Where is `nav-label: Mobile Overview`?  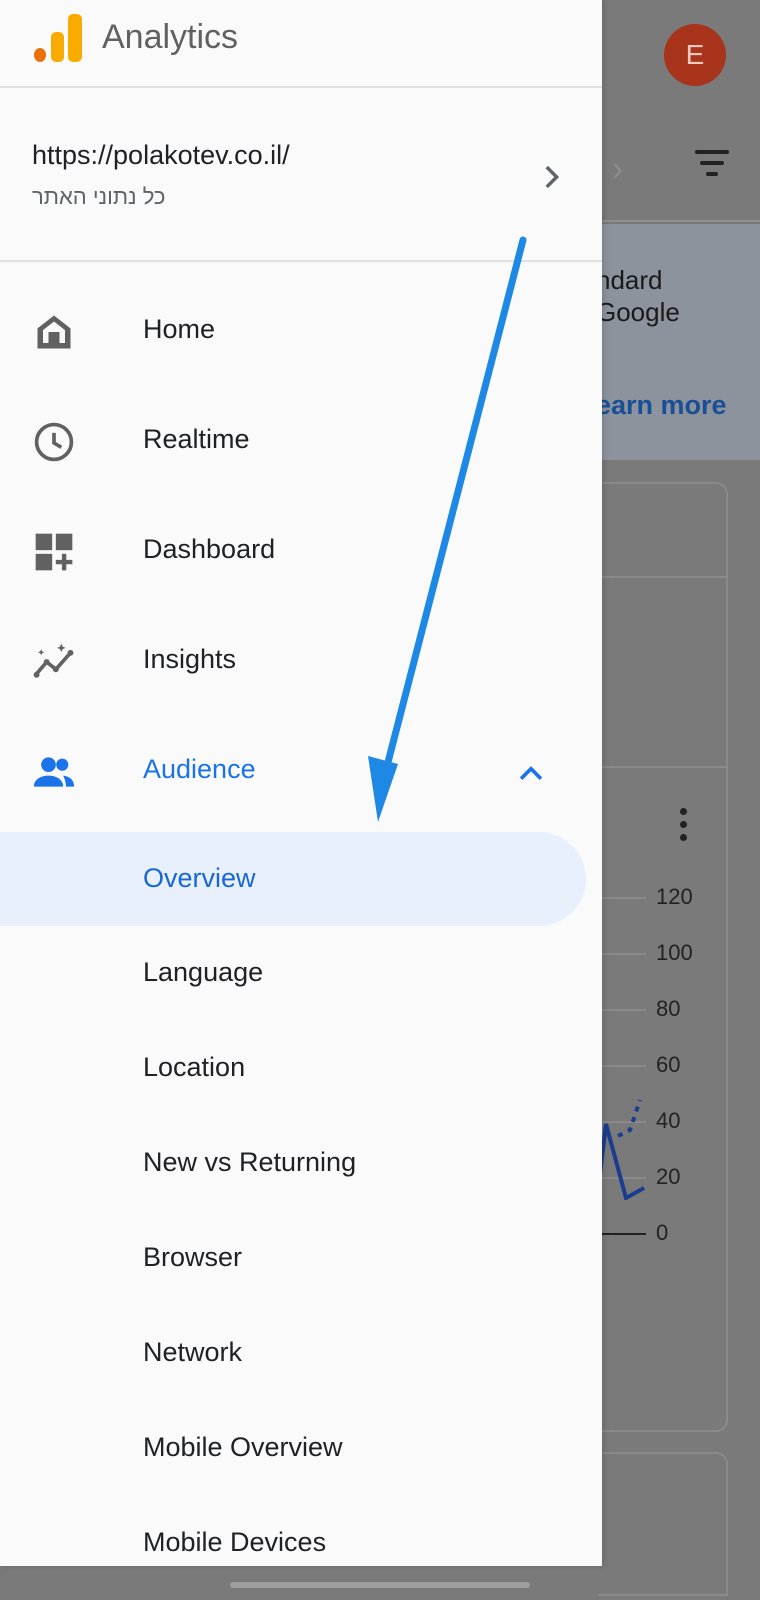 nav-label: Mobile Overview is located at coordinates (243, 1447).